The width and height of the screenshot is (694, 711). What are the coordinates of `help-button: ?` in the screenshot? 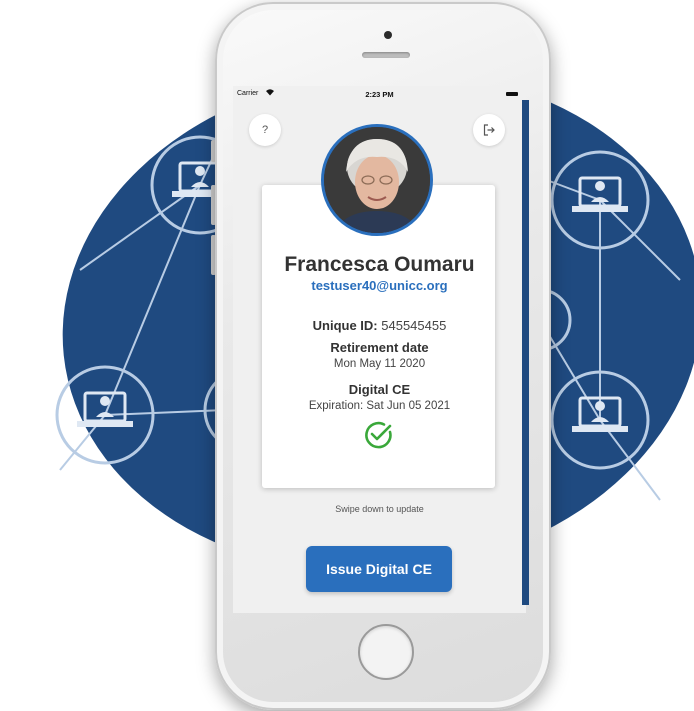 It's located at (265, 130).